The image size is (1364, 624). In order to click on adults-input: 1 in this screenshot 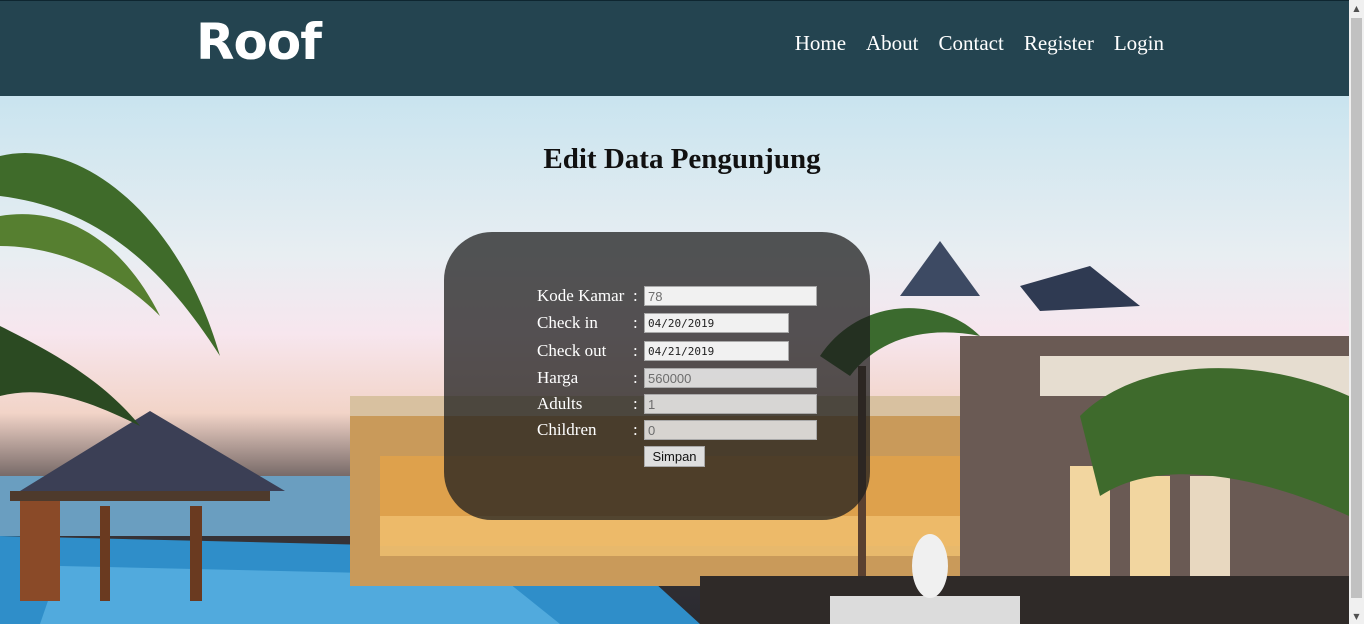, I will do `click(730, 404)`.